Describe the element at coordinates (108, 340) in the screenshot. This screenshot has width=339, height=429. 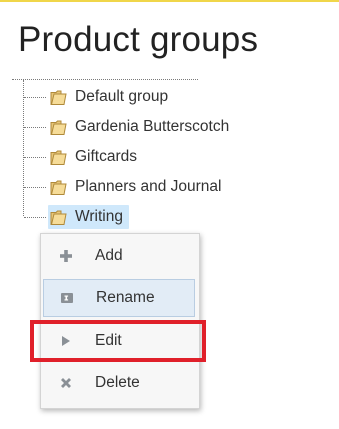
I see `menu-item-label: Edit` at that location.